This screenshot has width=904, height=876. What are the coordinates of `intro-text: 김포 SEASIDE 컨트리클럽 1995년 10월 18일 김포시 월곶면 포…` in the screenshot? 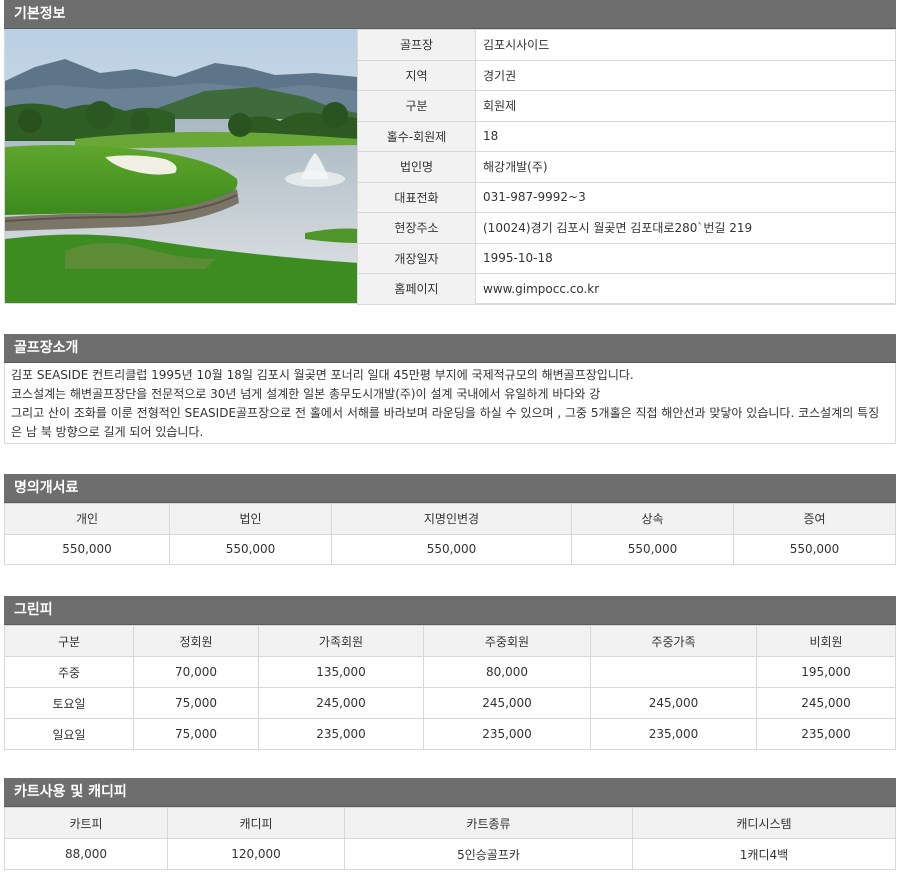 It's located at (450, 403).